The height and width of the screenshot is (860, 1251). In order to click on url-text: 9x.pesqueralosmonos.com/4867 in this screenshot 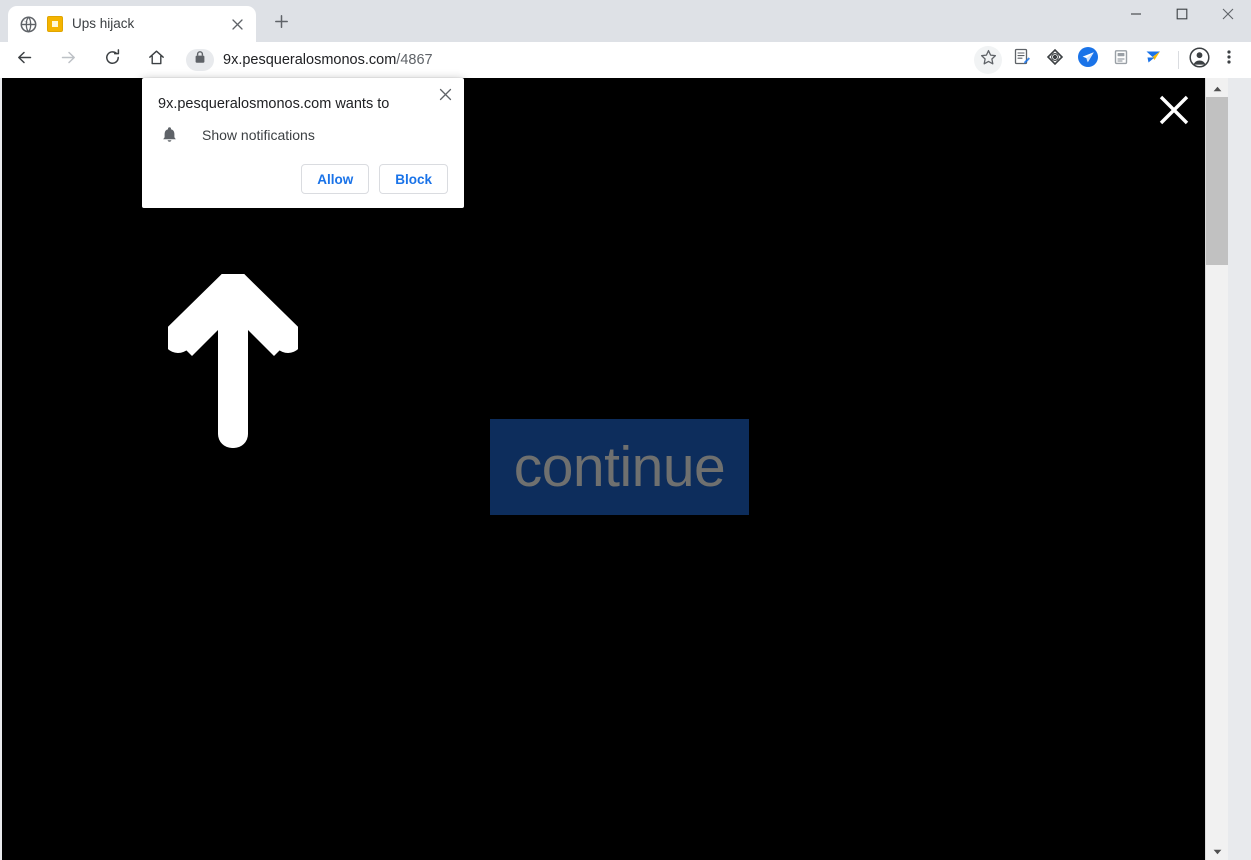, I will do `click(328, 60)`.